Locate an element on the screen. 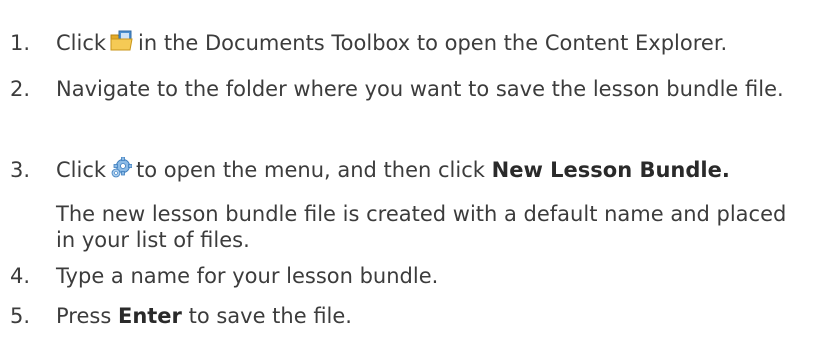 The width and height of the screenshot is (820, 344). content-explorer-folder-icon is located at coordinates (122, 41).